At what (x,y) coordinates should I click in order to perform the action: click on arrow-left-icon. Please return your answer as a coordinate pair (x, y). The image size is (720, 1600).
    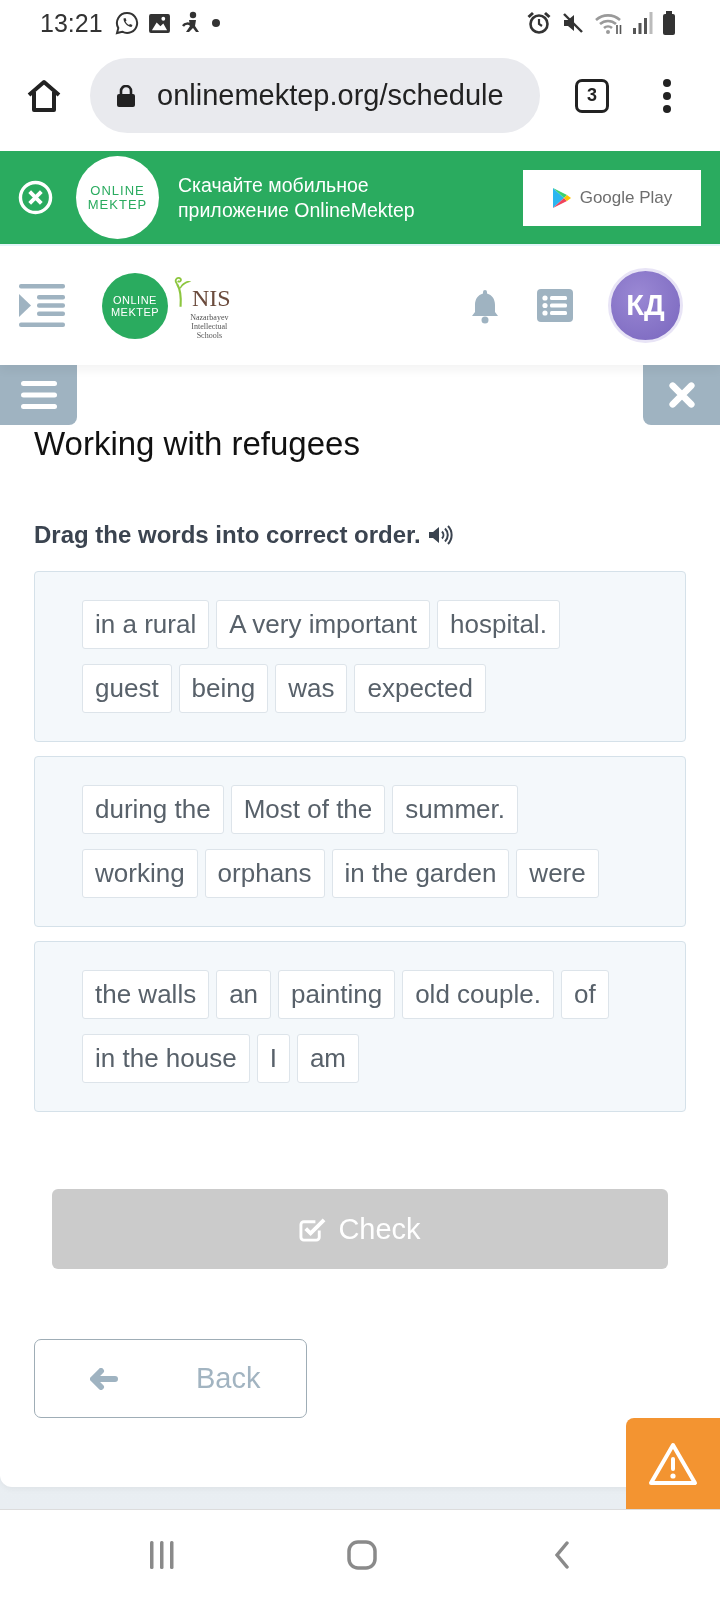
    Looking at the image, I should click on (104, 1378).